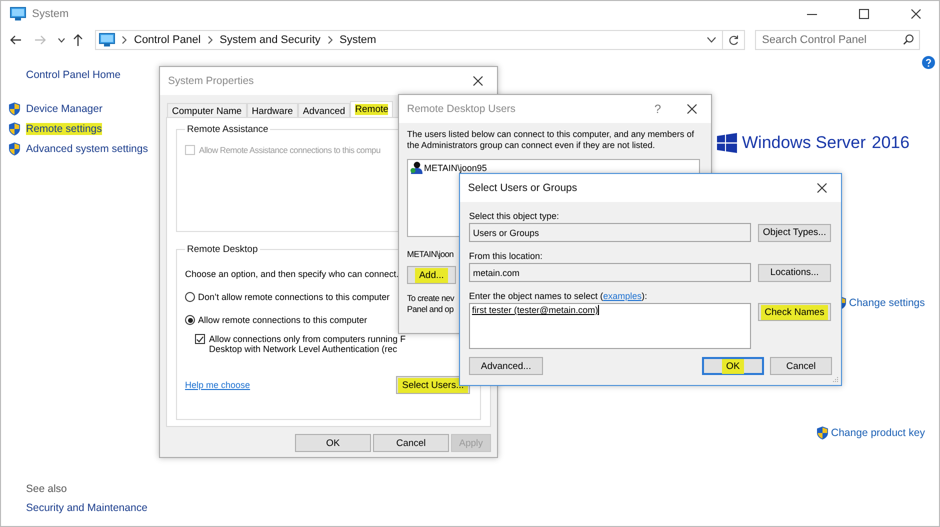 The height and width of the screenshot is (527, 940). What do you see at coordinates (50, 14) in the screenshot?
I see `window-title: System` at bounding box center [50, 14].